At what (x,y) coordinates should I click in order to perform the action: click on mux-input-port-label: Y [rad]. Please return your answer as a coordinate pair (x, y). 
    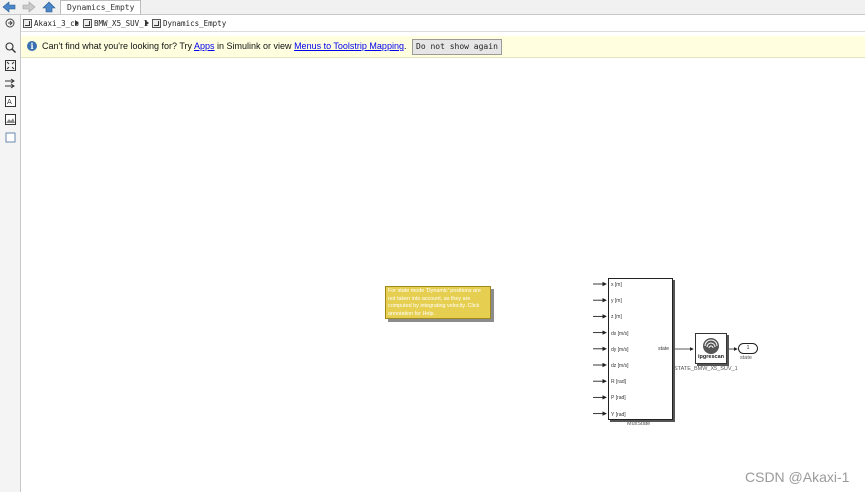
    Looking at the image, I should click on (618, 414).